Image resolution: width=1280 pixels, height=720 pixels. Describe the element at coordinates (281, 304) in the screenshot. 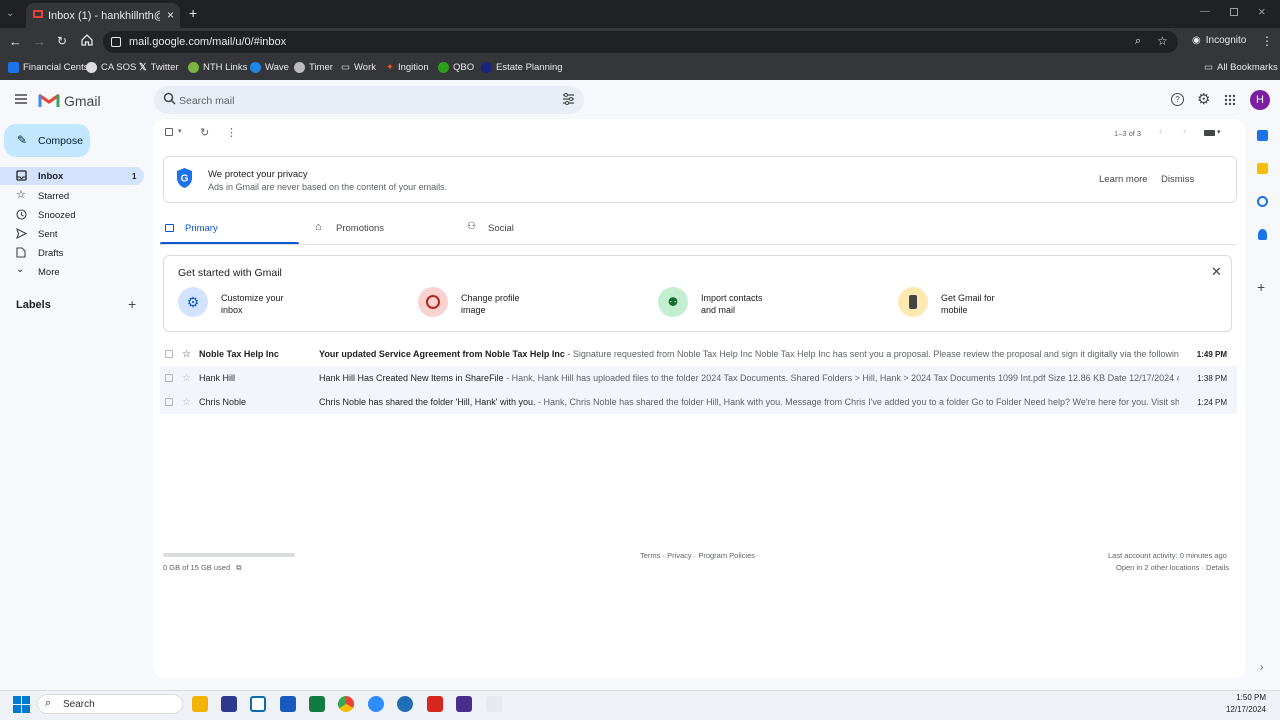

I see `customize-inbox-item: Customize your inbox` at that location.